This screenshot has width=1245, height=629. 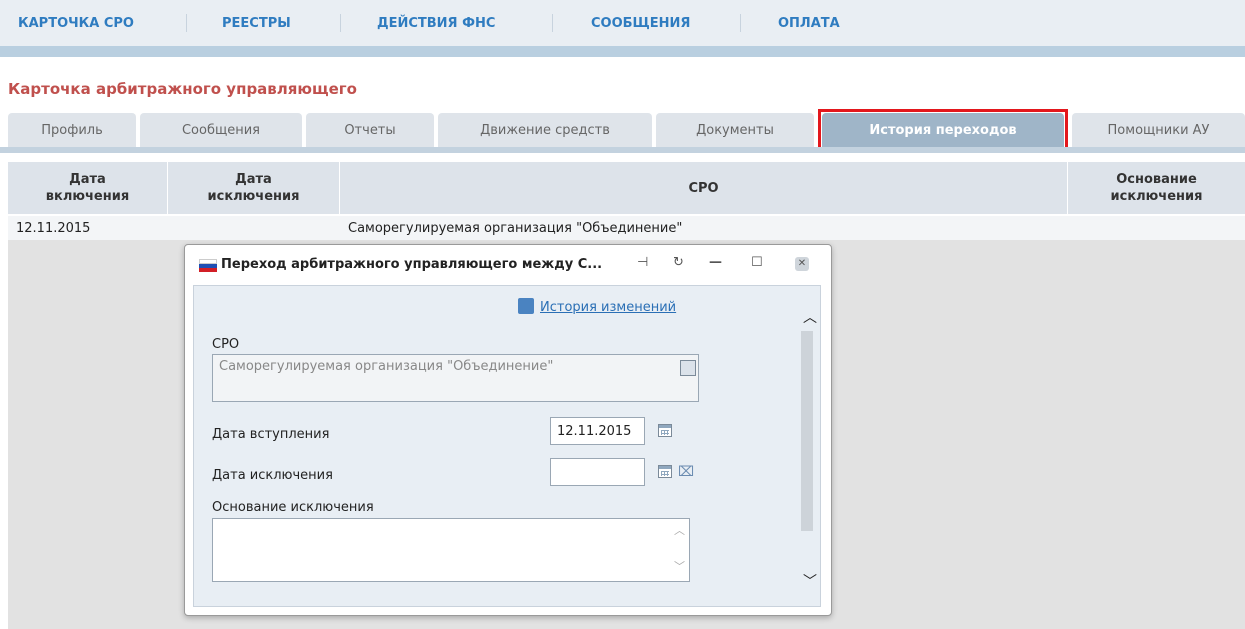 I want to click on tab-documents: Документы, so click(x=735, y=130).